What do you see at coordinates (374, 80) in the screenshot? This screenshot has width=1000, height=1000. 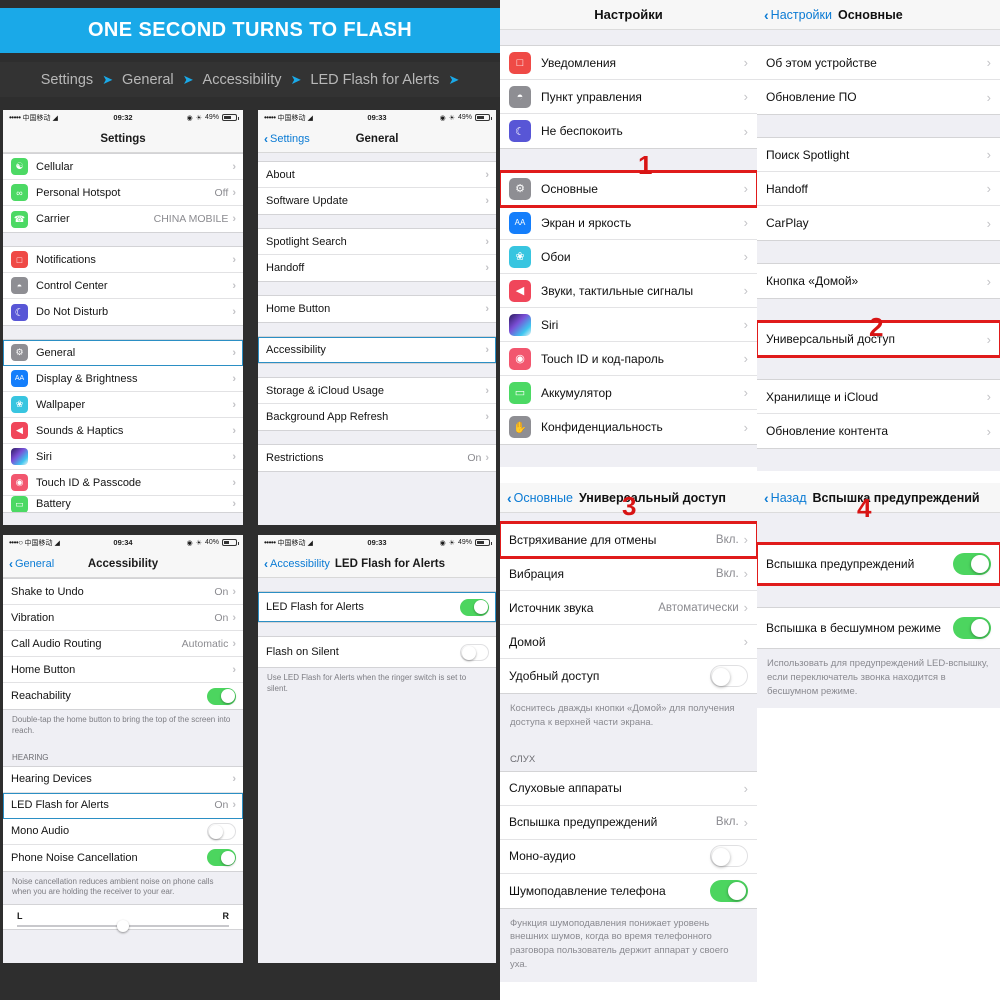 I see `breadcrumb-item-led-flash: LED Flash for Alerts` at bounding box center [374, 80].